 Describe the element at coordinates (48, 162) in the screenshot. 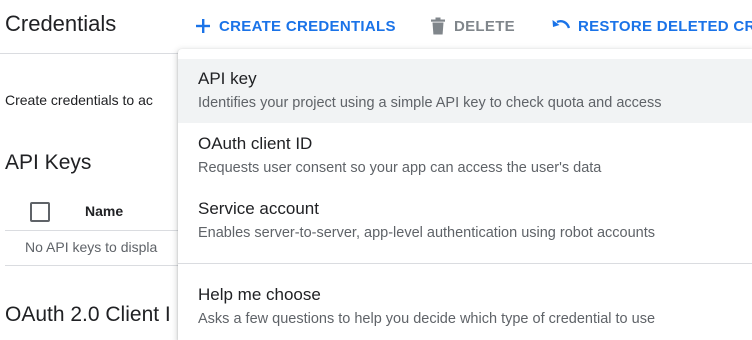

I see `api-keys-heading: API Keys` at that location.